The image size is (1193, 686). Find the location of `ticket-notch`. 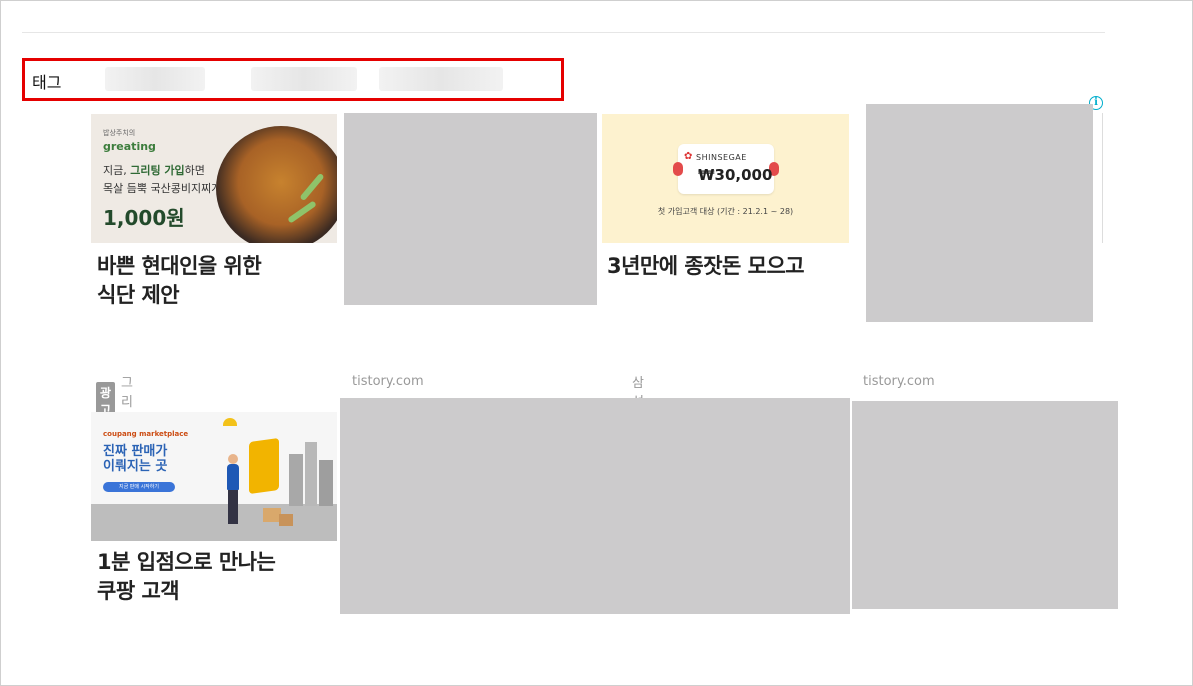

ticket-notch is located at coordinates (678, 169).